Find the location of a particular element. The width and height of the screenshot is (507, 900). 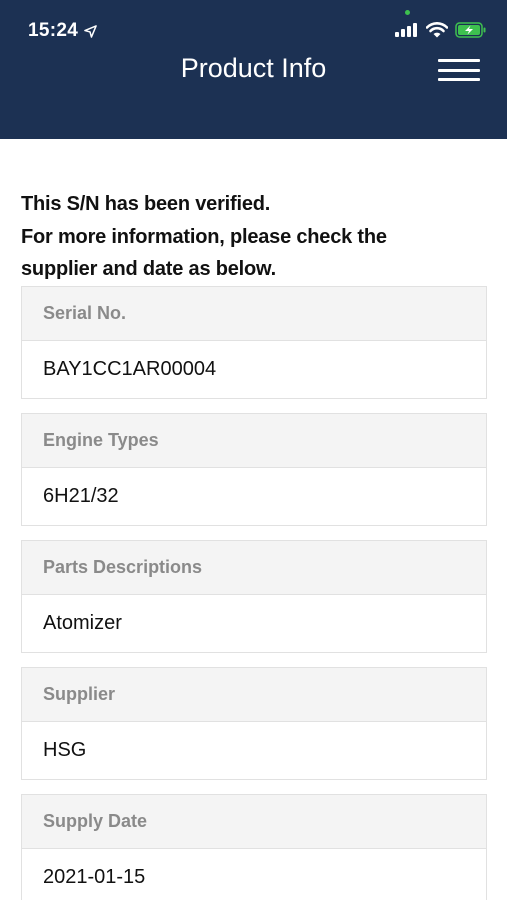

hamburger-menu-icon is located at coordinates (459, 70).